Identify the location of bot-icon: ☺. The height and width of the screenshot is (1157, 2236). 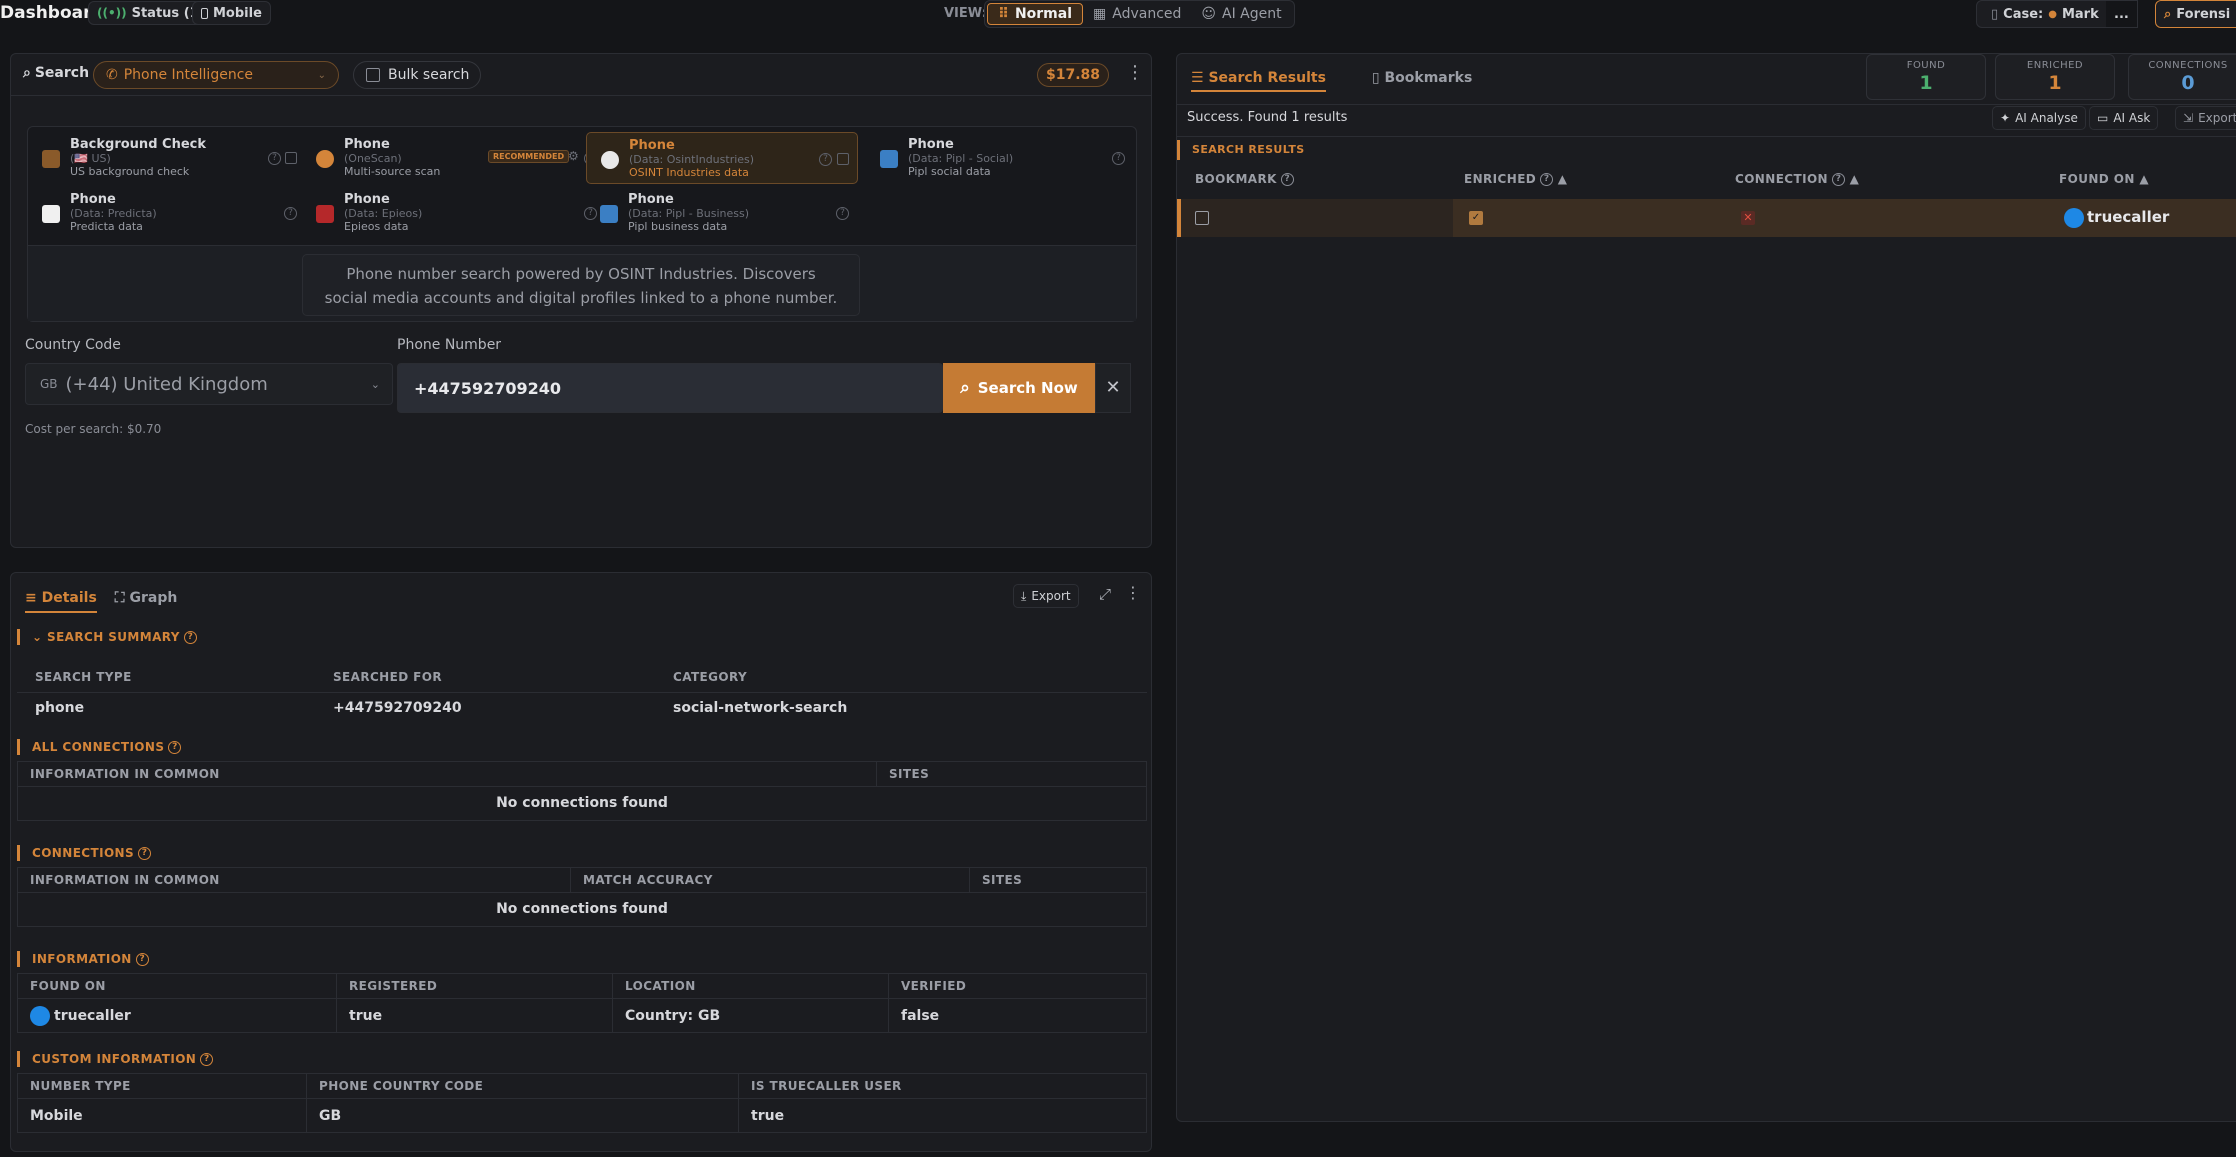
(1209, 14).